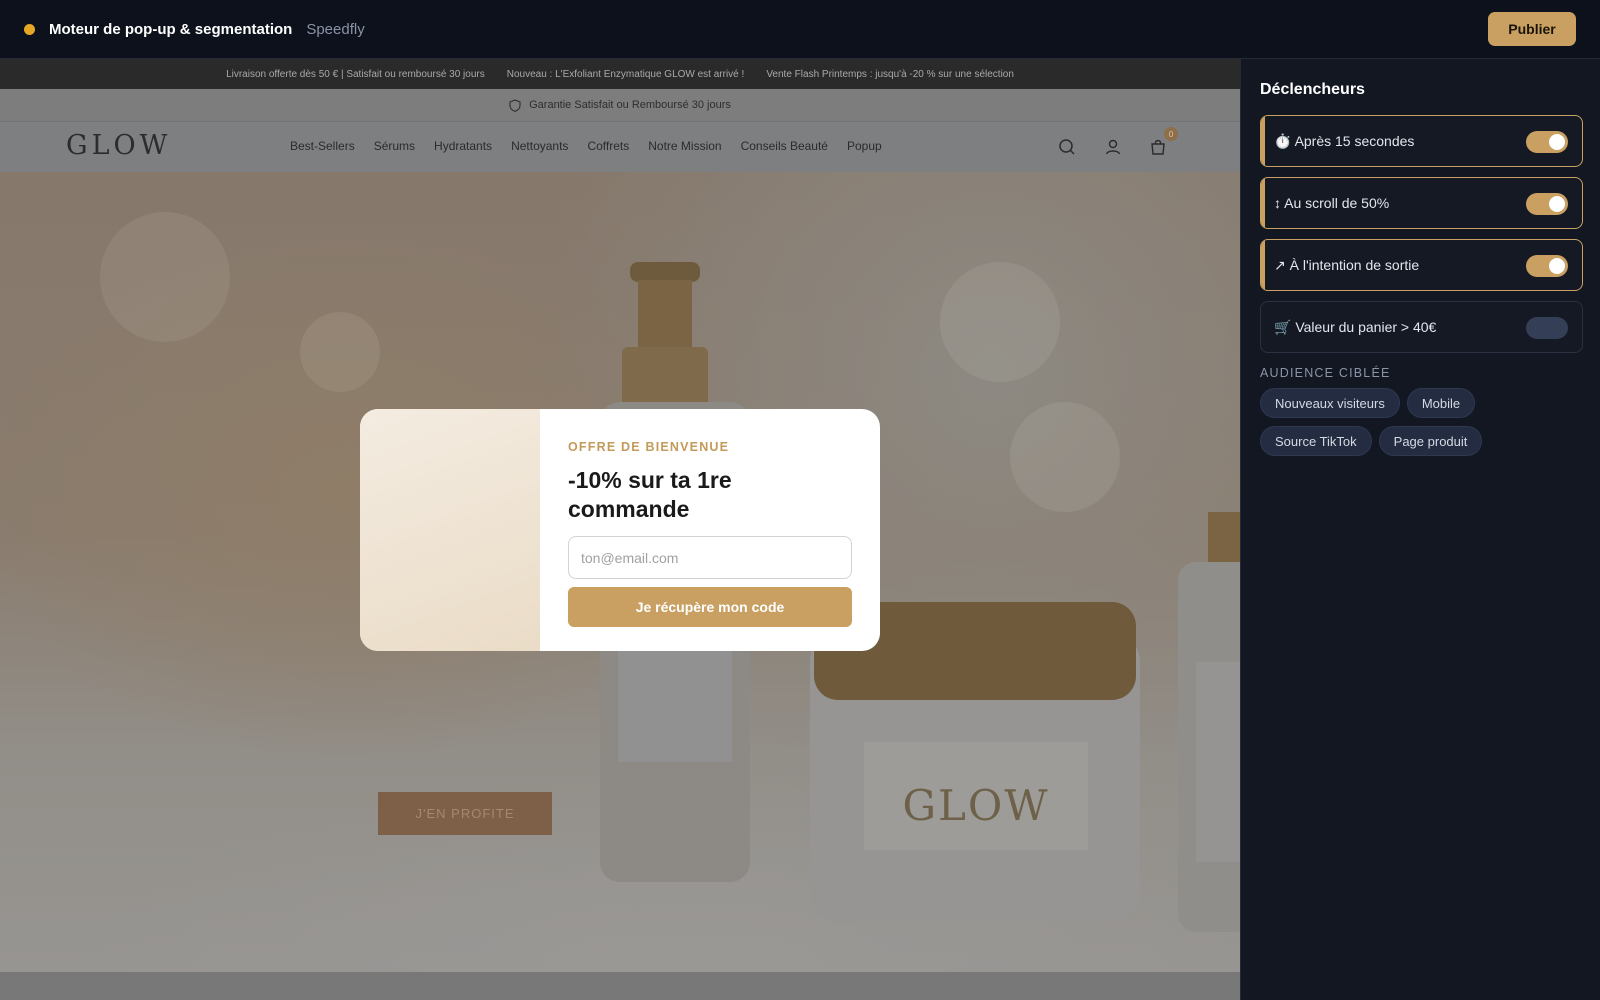 This screenshot has height=1000, width=1600. Describe the element at coordinates (1283, 326) in the screenshot. I see `cart-icon: 🛒` at that location.